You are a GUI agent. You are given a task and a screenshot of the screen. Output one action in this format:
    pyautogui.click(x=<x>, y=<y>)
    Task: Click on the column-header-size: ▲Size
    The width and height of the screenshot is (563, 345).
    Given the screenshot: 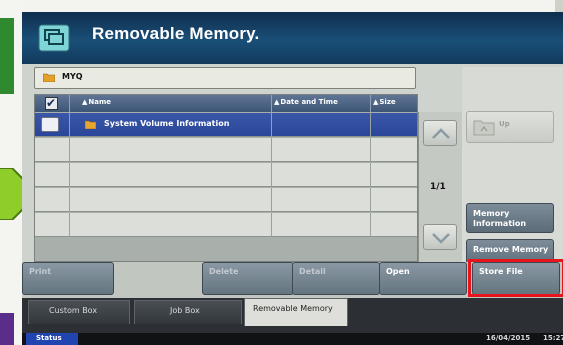 What is the action you would take?
    pyautogui.click(x=384, y=102)
    